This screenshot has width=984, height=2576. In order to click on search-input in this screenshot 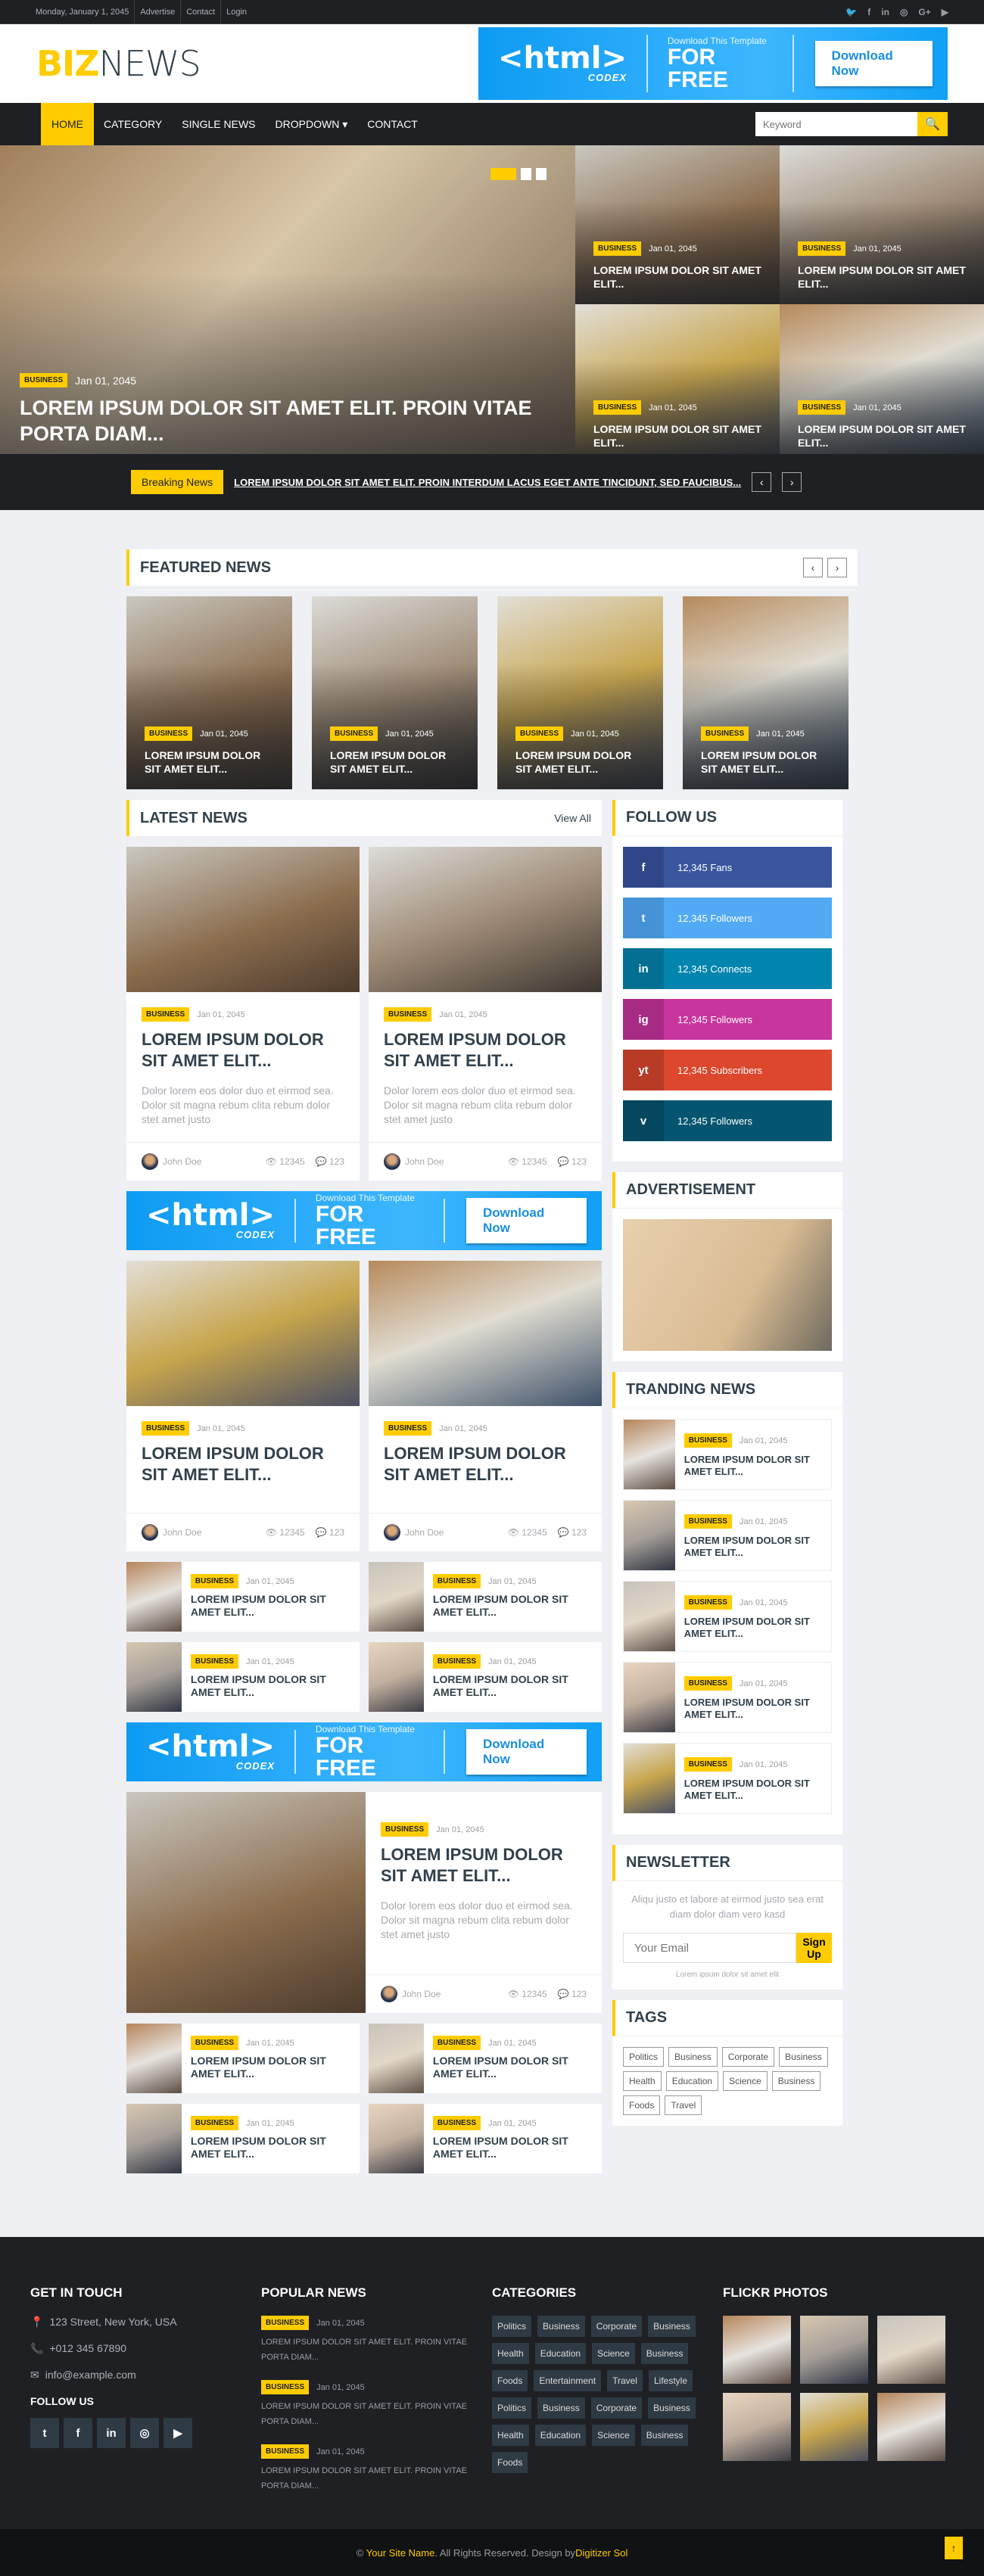, I will do `click(836, 124)`.